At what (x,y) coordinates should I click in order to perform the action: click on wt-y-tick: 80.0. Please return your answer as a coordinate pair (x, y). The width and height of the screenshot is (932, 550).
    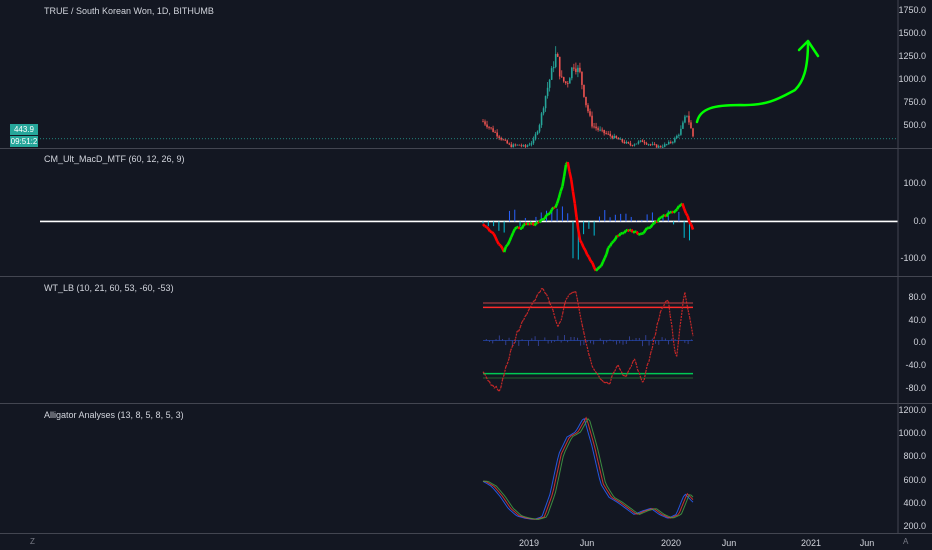
    Looking at the image, I should click on (917, 297).